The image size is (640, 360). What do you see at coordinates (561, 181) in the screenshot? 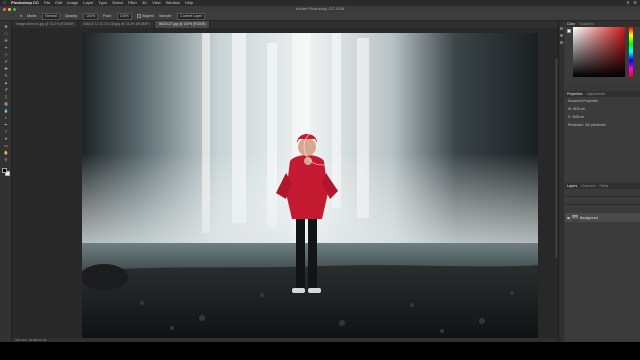
I see `panel-icon-strip` at bounding box center [561, 181].